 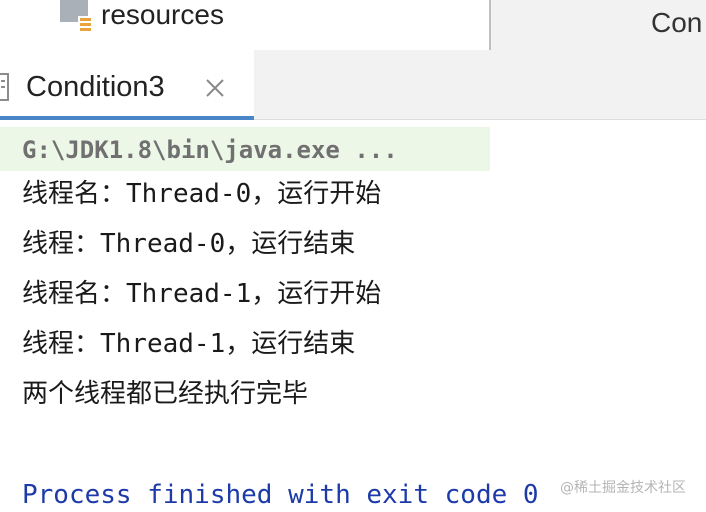 I want to click on console-line: 线程：Thread-1，运行结束, so click(x=189, y=344).